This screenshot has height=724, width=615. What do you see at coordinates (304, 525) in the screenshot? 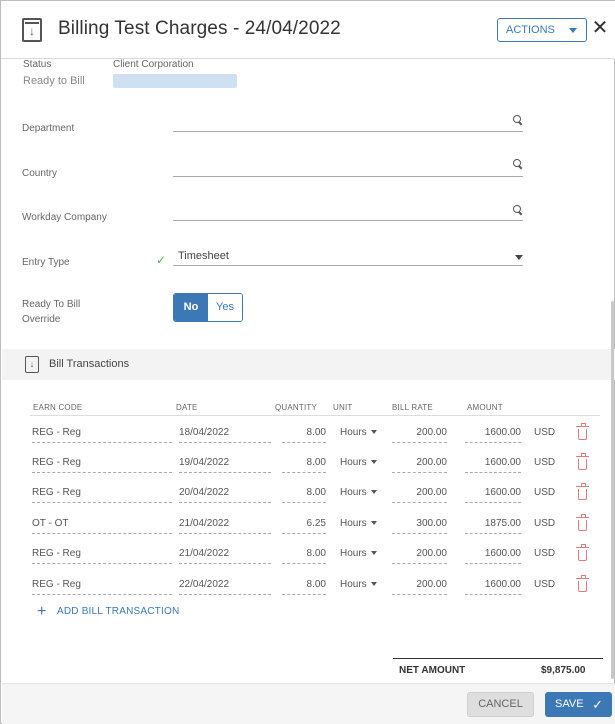
I see `quantity-cell: 6.25` at bounding box center [304, 525].